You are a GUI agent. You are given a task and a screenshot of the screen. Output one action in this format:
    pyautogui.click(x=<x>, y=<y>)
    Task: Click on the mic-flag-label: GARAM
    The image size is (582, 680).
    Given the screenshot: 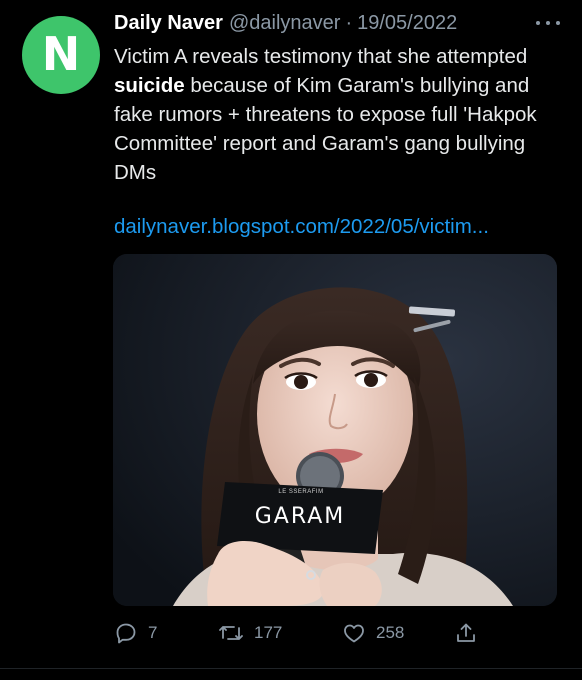 What is the action you would take?
    pyautogui.click(x=300, y=516)
    